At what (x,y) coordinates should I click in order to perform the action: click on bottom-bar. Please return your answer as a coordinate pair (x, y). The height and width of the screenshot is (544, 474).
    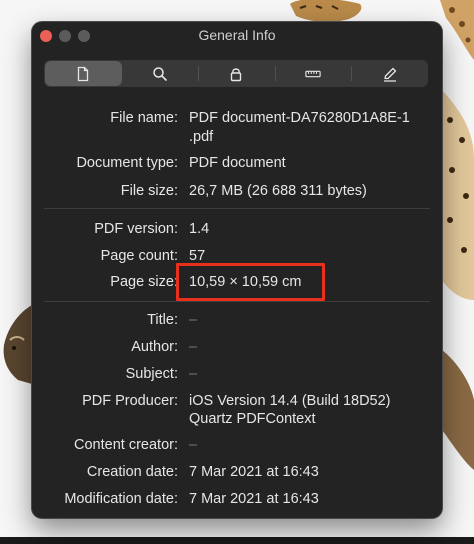
    Looking at the image, I should click on (237, 540).